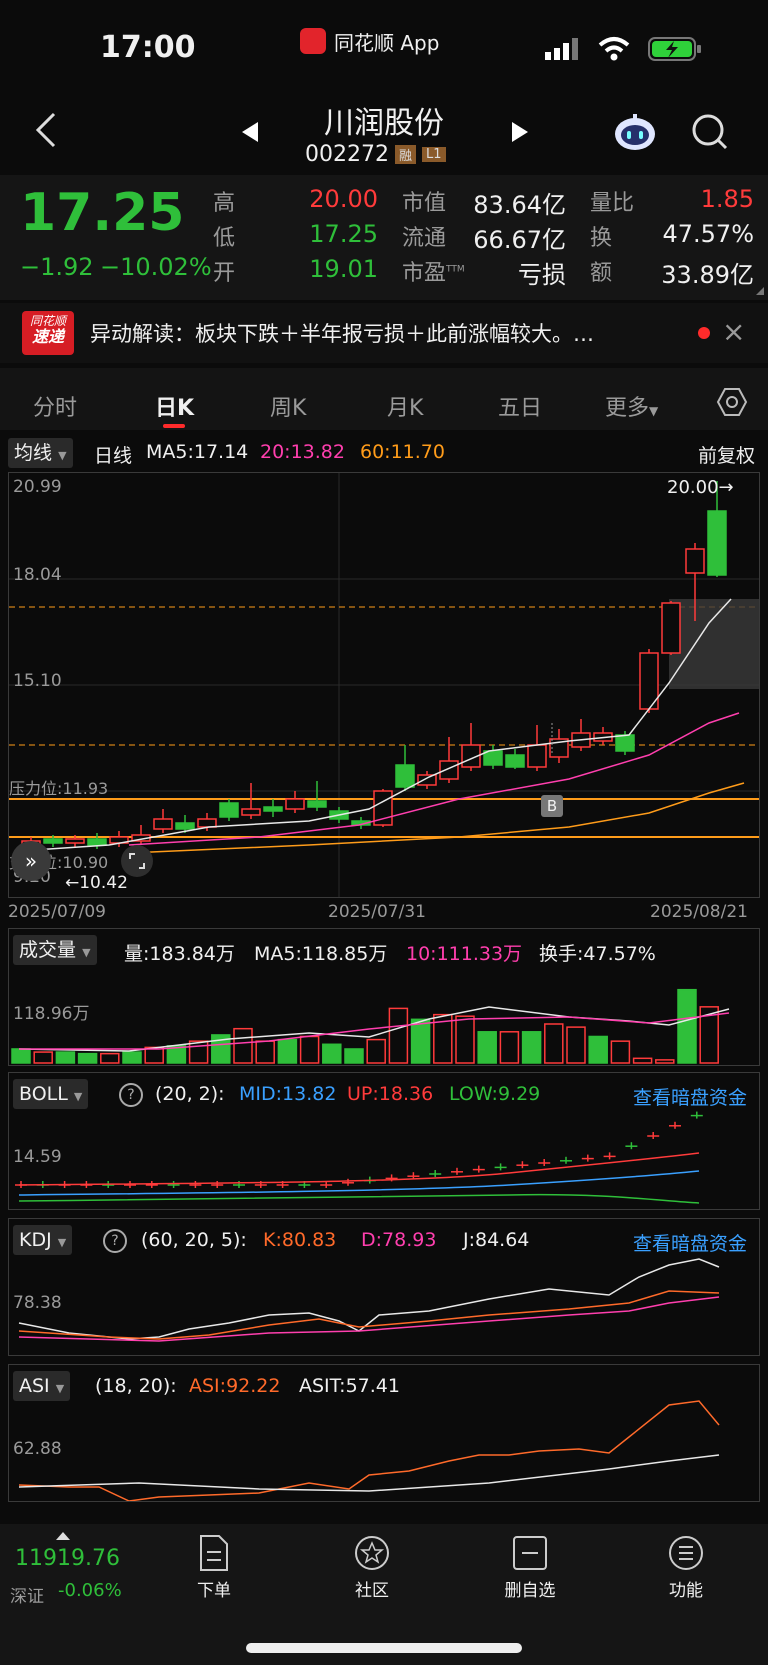 This screenshot has height=1665, width=768. What do you see at coordinates (563, 49) in the screenshot?
I see `signal-icon` at bounding box center [563, 49].